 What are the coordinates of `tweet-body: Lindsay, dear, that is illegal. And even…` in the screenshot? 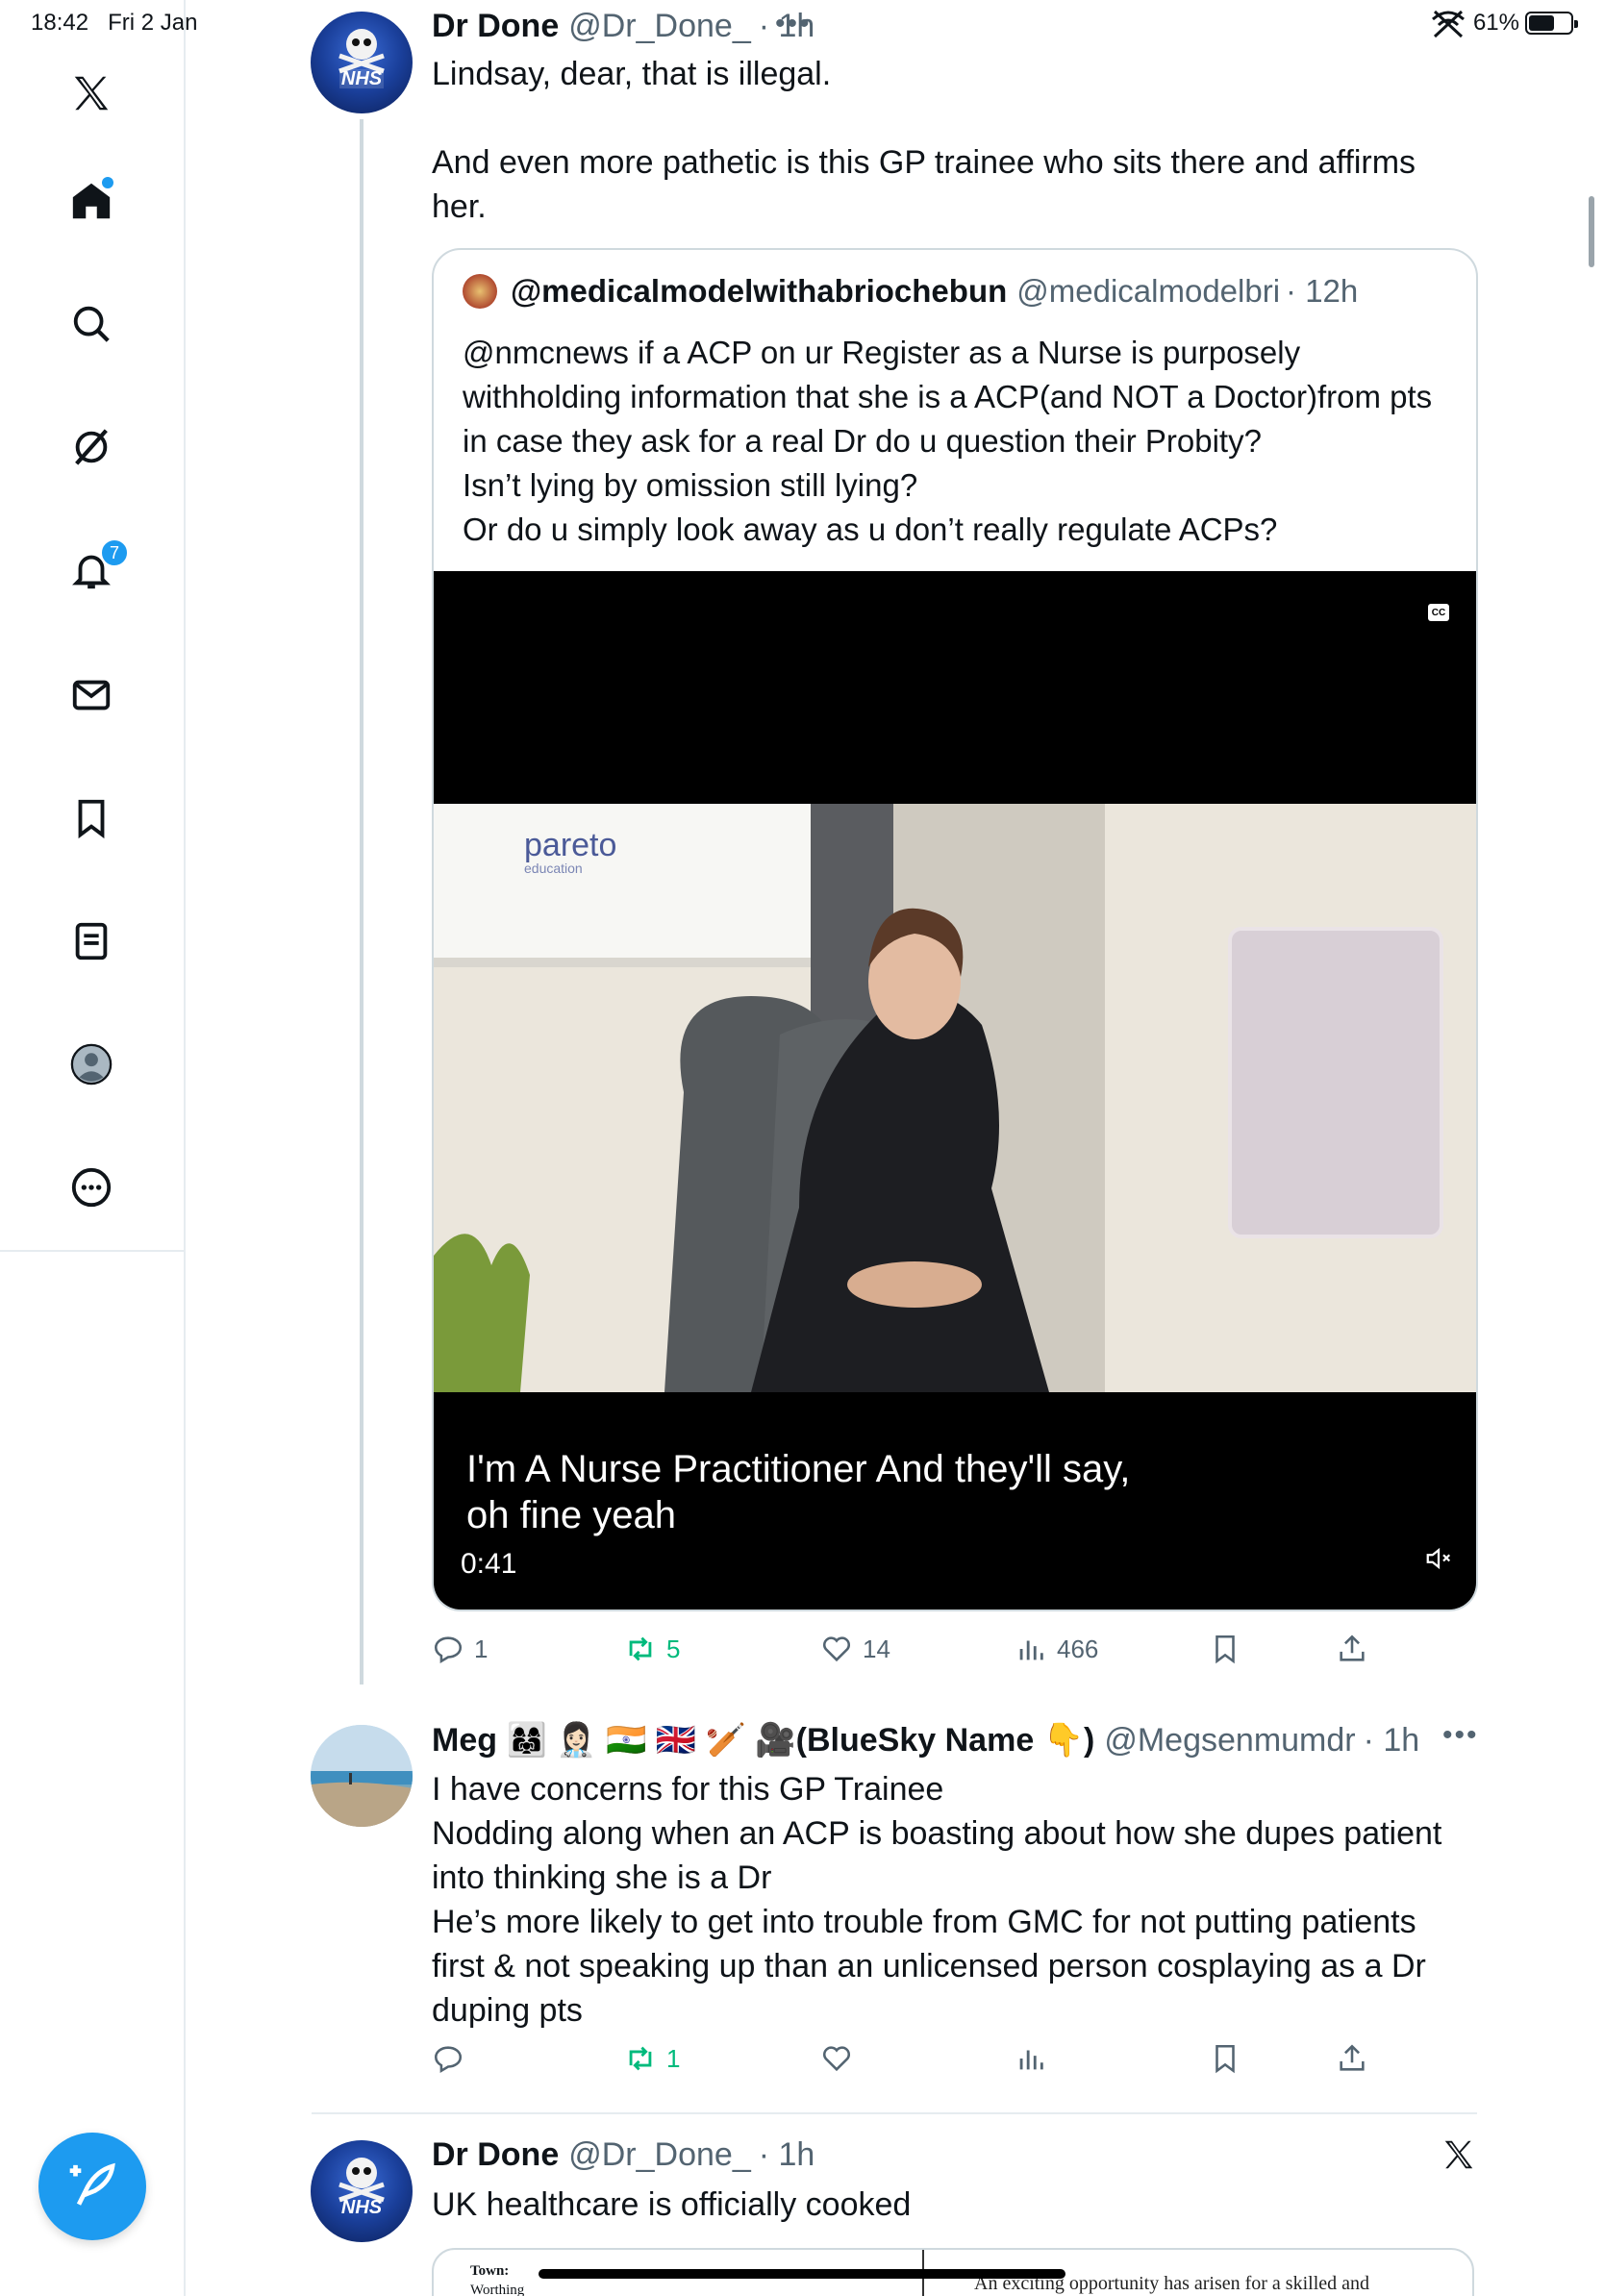 It's located at (924, 140).